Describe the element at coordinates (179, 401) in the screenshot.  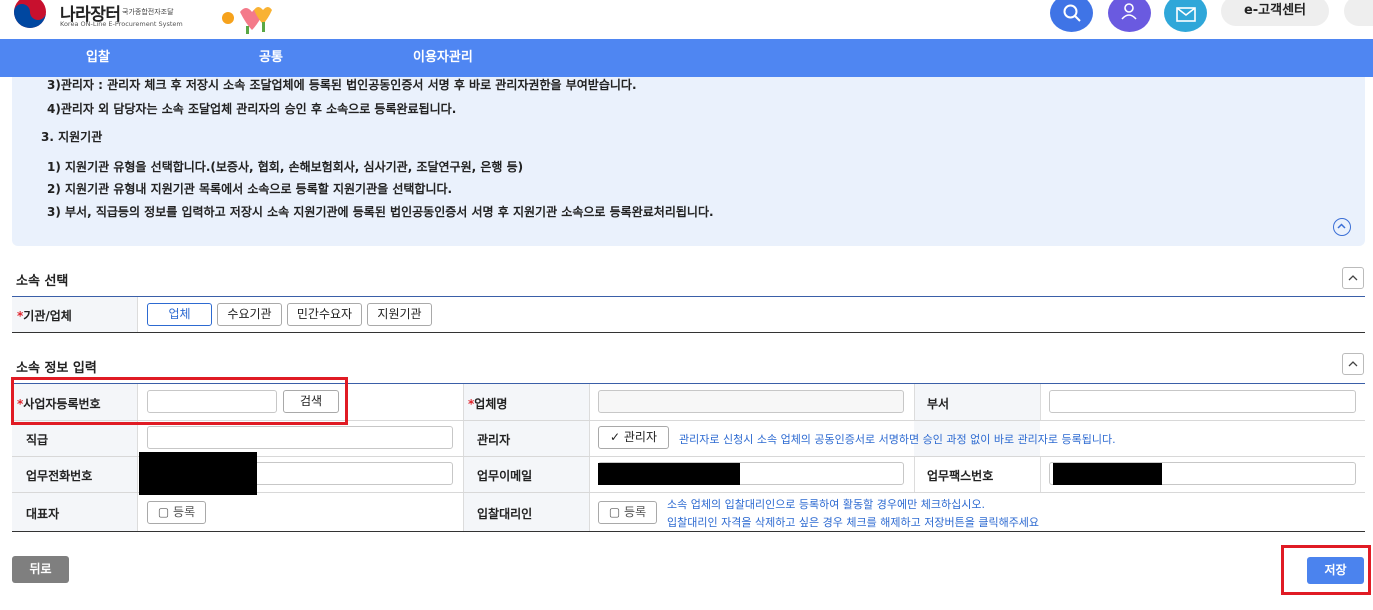
I see `brn-highlight-box` at that location.